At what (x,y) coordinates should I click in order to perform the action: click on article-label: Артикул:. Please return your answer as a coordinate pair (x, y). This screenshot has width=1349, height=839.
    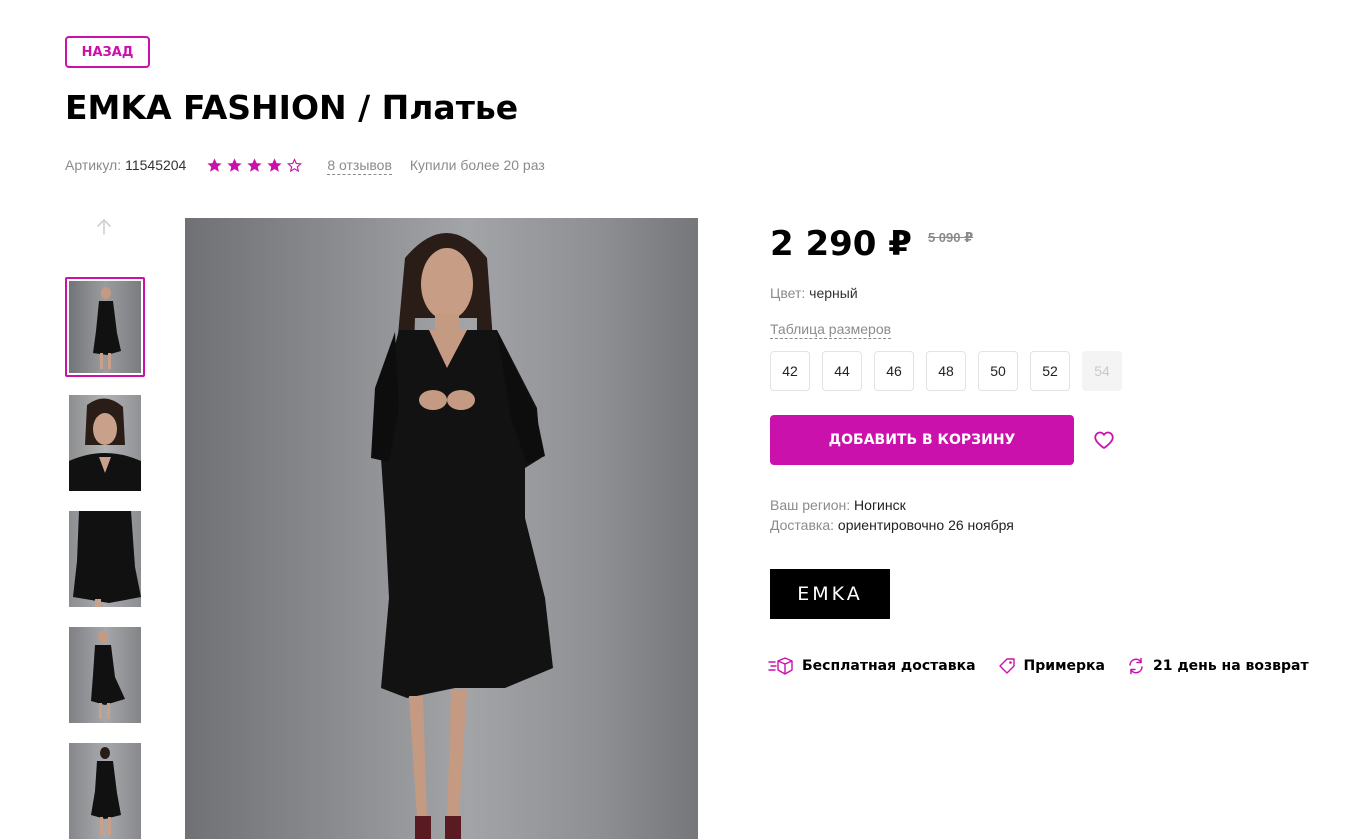
    Looking at the image, I should click on (93, 165).